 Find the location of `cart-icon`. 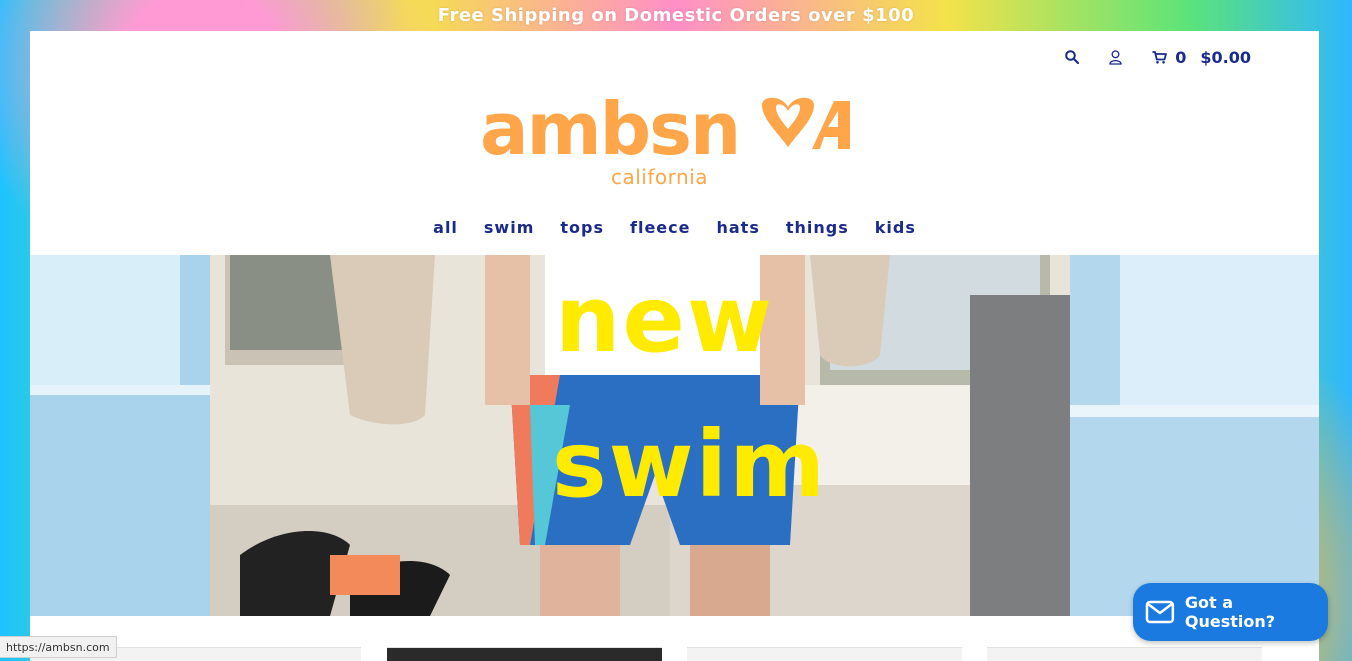

cart-icon is located at coordinates (1160, 57).